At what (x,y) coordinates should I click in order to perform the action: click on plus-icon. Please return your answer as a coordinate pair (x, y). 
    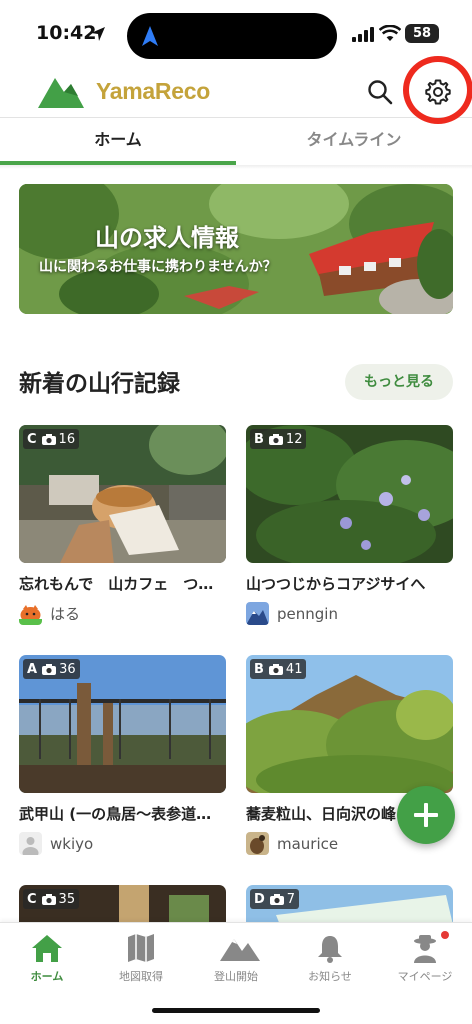
    Looking at the image, I should click on (426, 815).